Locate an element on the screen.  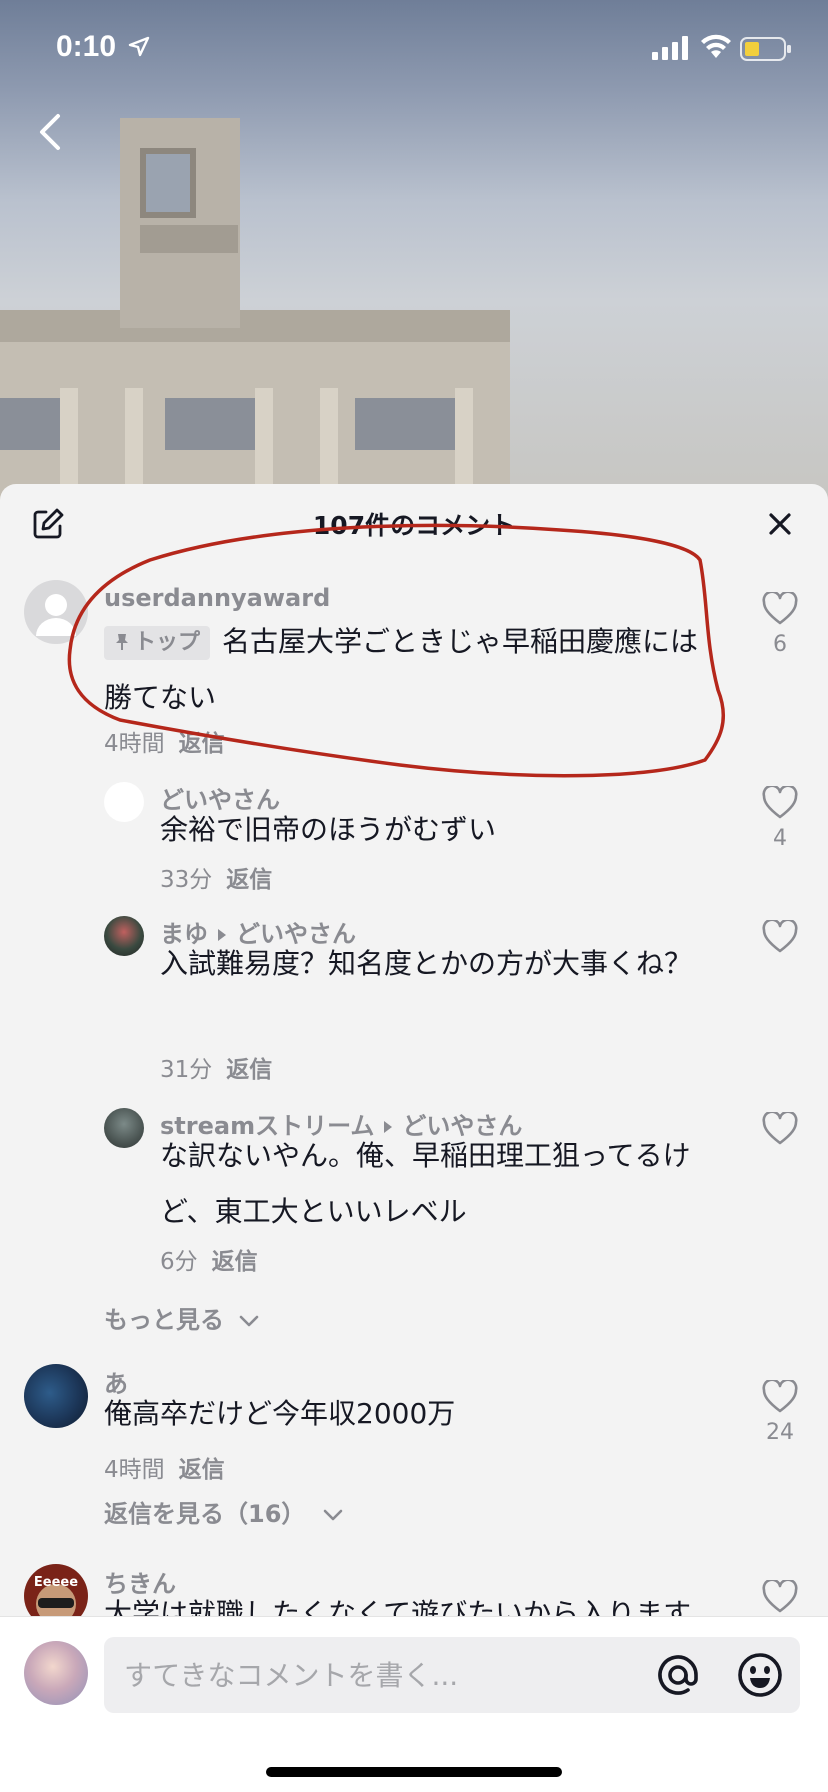
show-more-button: もっと見る is located at coordinates (182, 1317).